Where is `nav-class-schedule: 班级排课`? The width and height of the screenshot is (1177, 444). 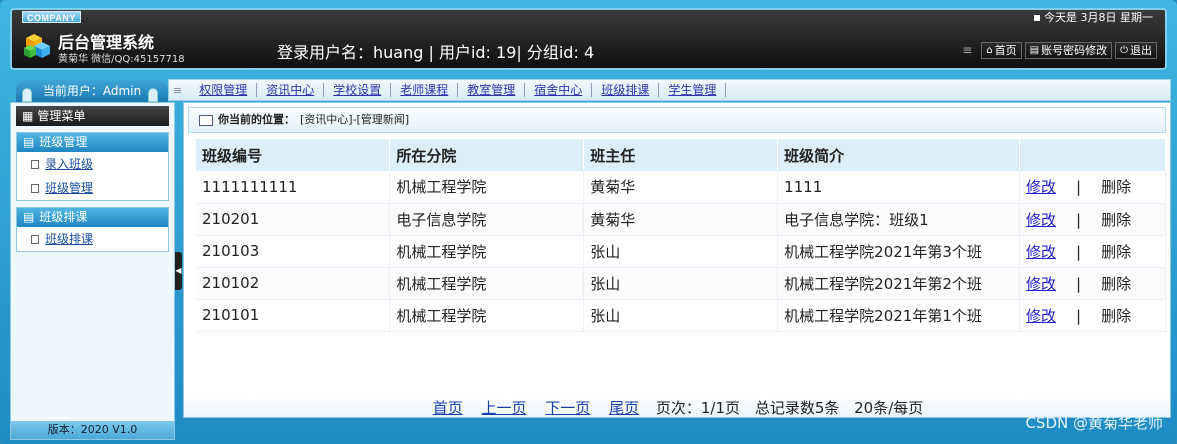 nav-class-schedule: 班级排课 is located at coordinates (626, 90).